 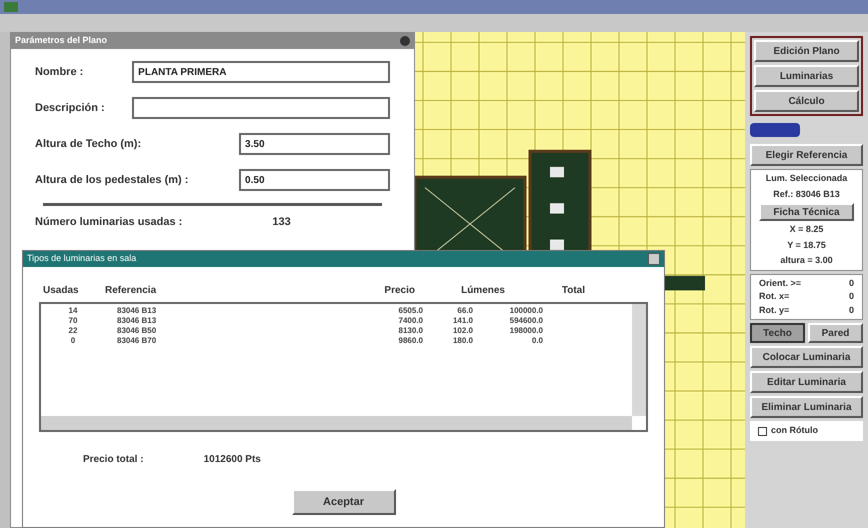 I want to click on column-header: Referencia, so click(x=131, y=291).